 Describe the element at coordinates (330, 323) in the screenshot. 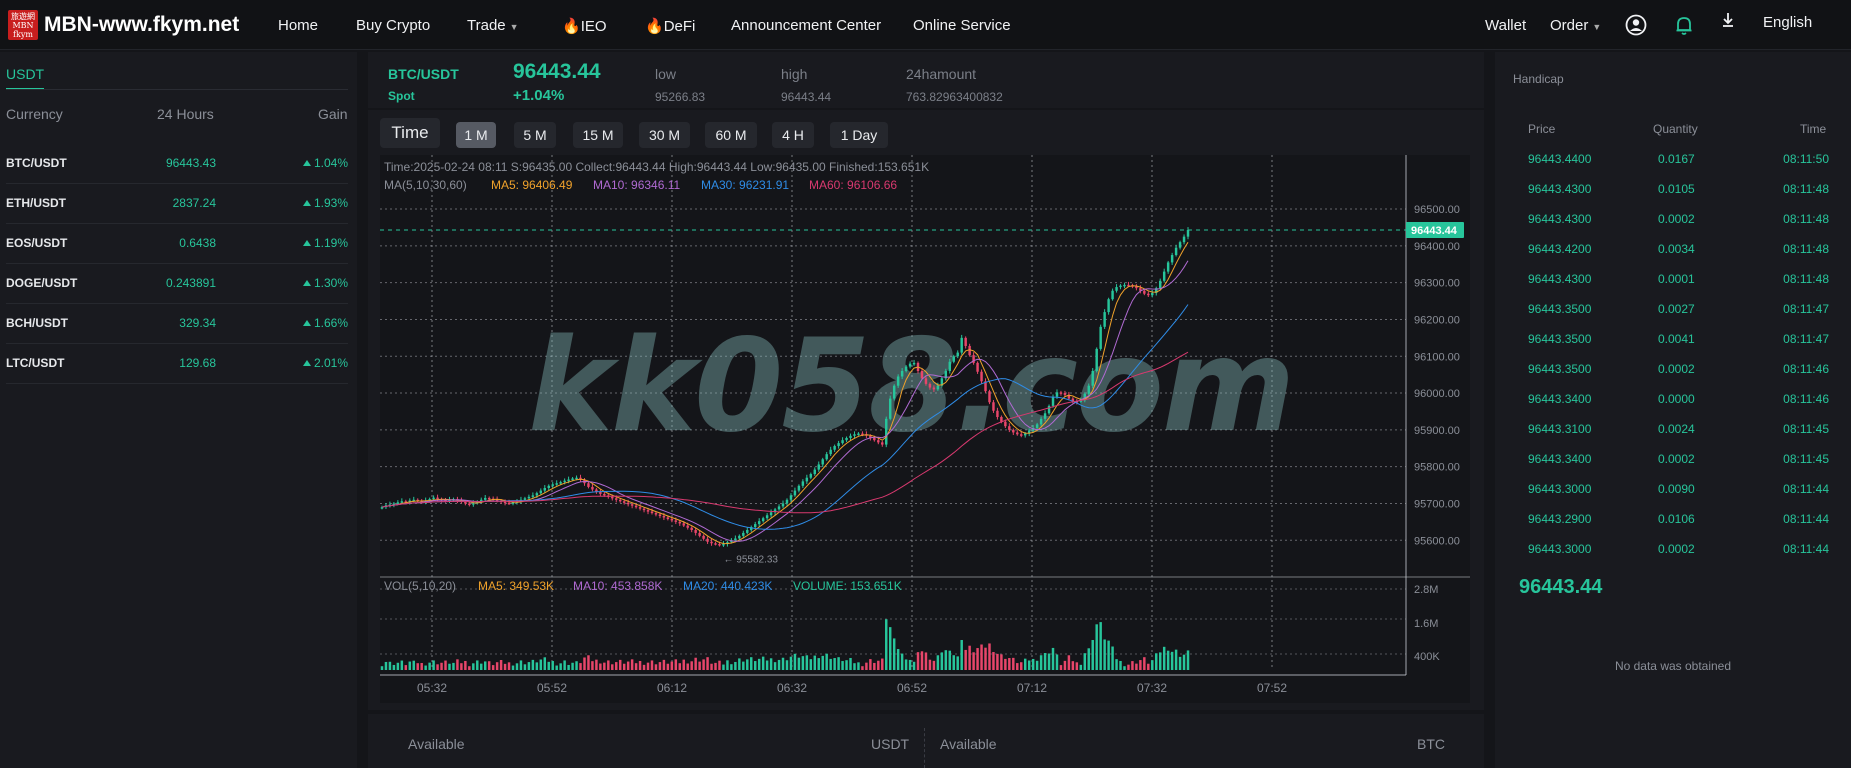

I see `market-gain-value: 1.66%` at that location.